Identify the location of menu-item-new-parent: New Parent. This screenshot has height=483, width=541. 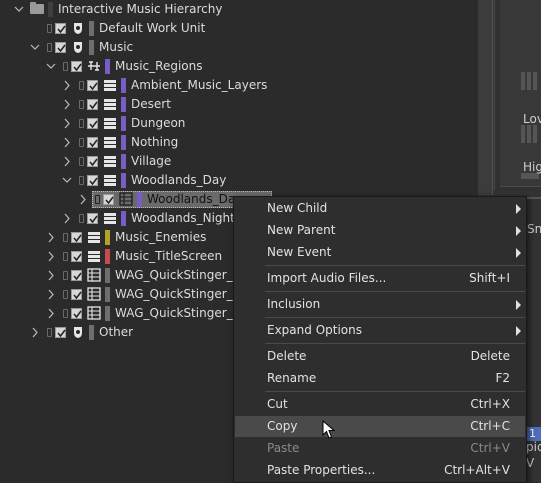
(380, 230).